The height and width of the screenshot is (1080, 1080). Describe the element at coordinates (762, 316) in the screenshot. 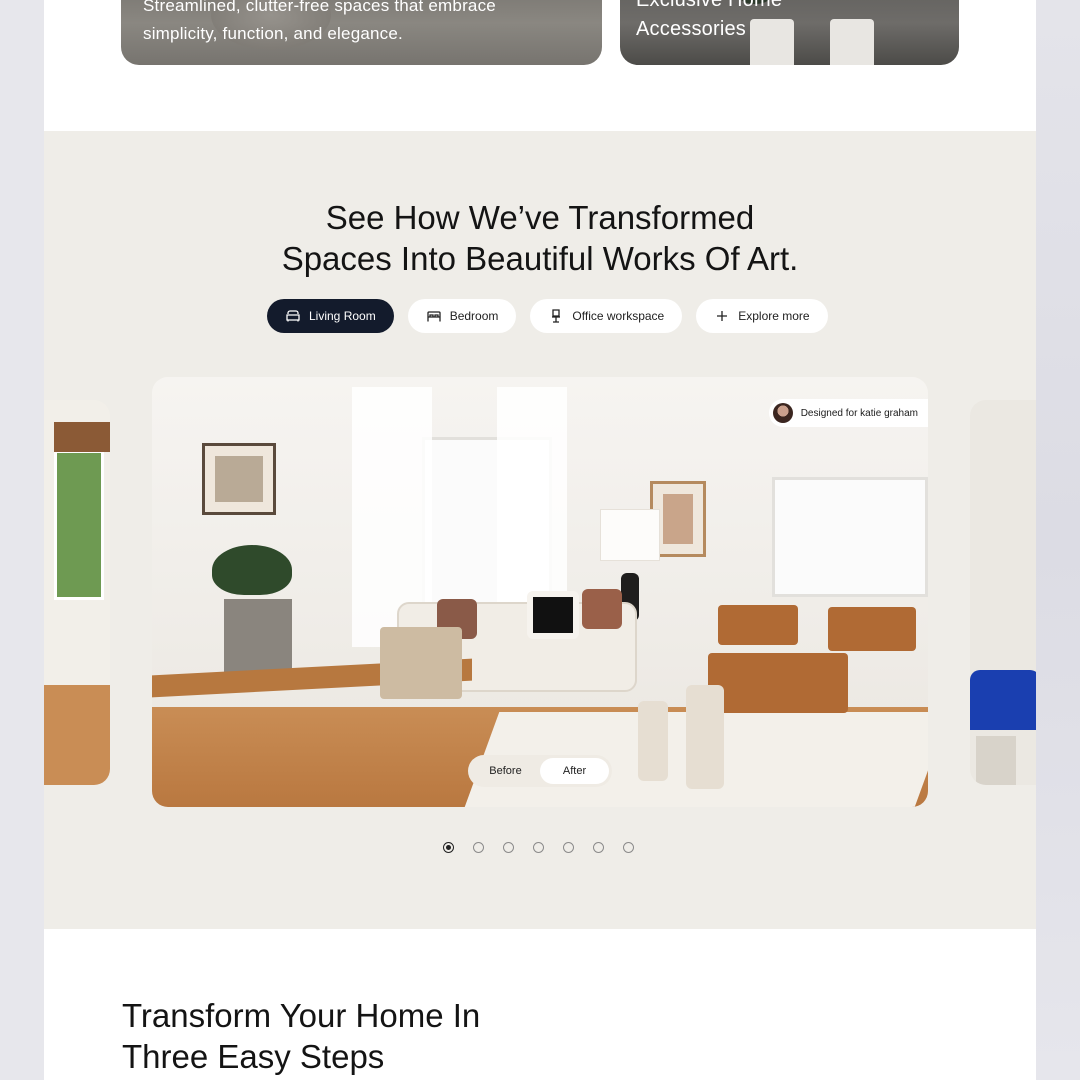

I see `tab-explore-more: Explore more` at that location.